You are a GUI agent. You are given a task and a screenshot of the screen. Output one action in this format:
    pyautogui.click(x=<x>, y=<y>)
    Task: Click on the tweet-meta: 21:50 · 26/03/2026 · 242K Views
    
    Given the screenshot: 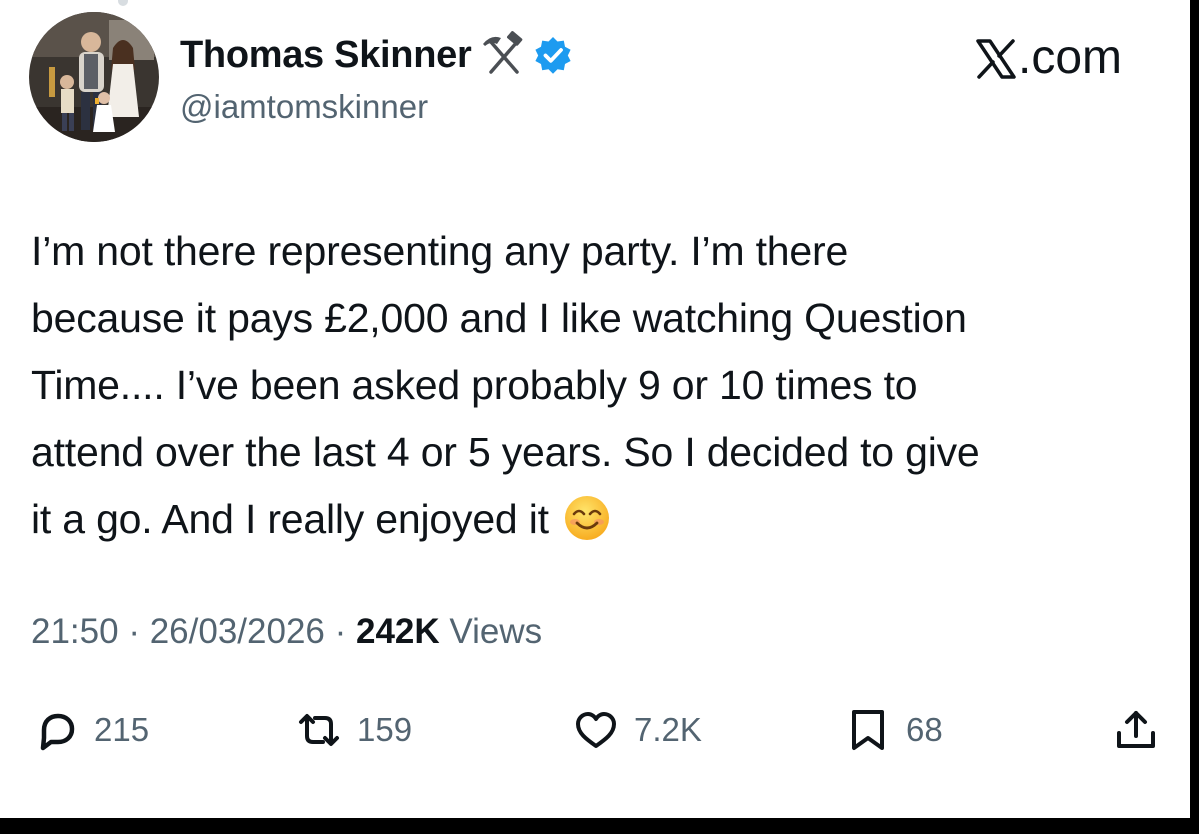 What is the action you would take?
    pyautogui.click(x=286, y=632)
    